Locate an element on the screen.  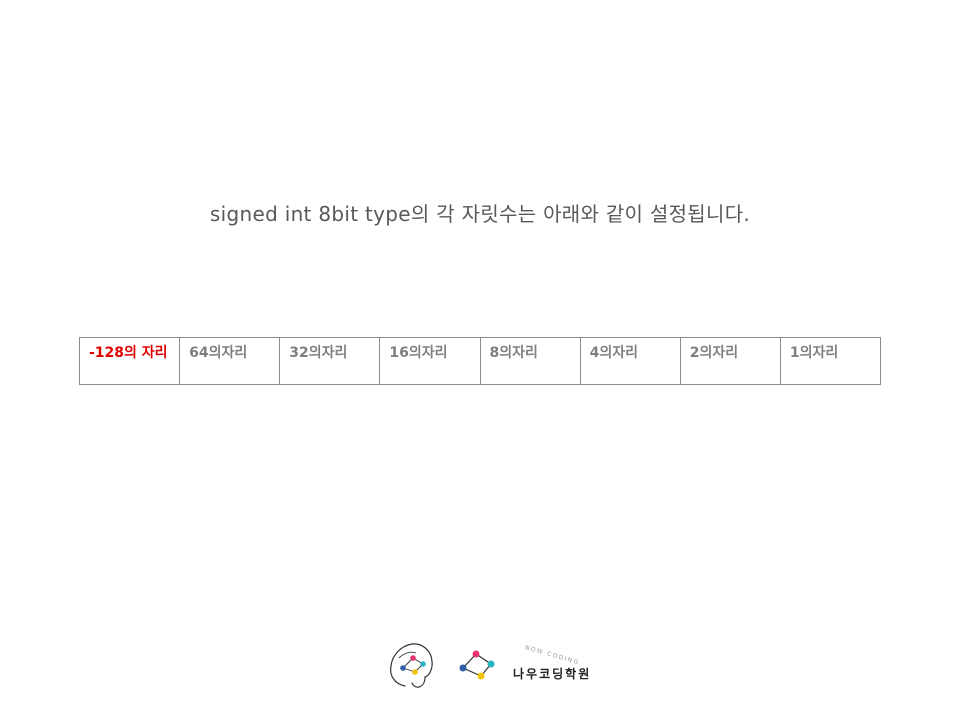
table-cell-bit0: 1의자리 is located at coordinates (830, 361).